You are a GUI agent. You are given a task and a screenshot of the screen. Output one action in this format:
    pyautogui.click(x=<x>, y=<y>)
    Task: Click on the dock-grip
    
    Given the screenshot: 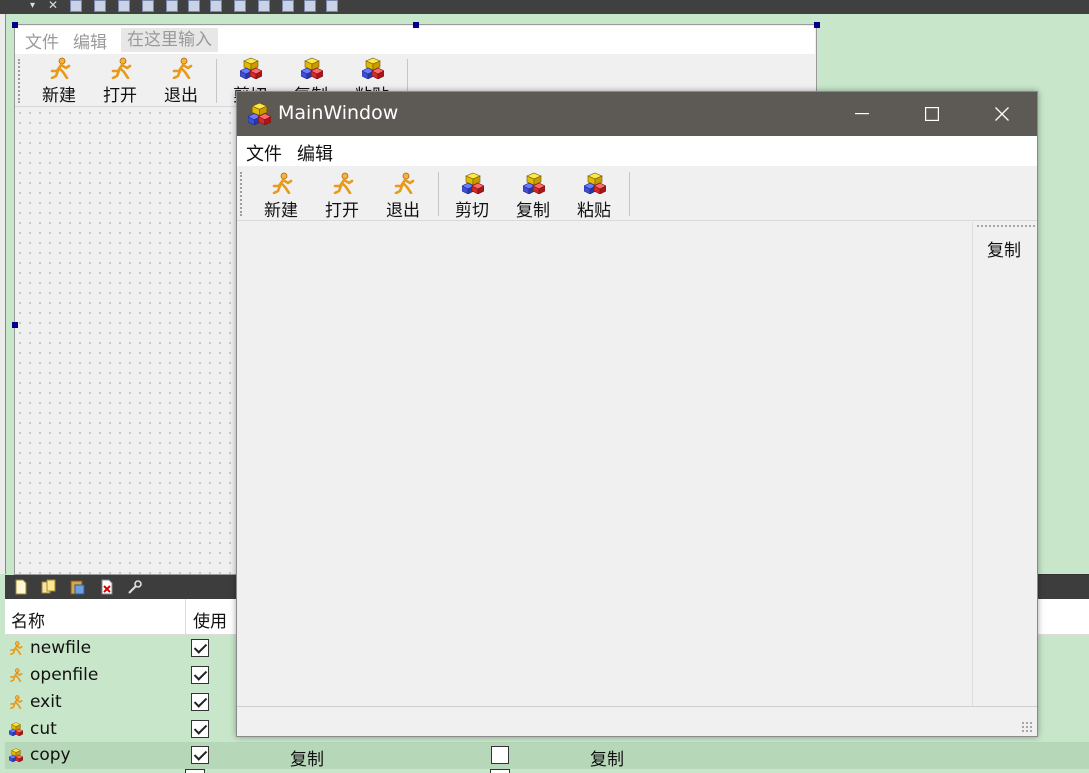 What is the action you would take?
    pyautogui.click(x=1006, y=227)
    